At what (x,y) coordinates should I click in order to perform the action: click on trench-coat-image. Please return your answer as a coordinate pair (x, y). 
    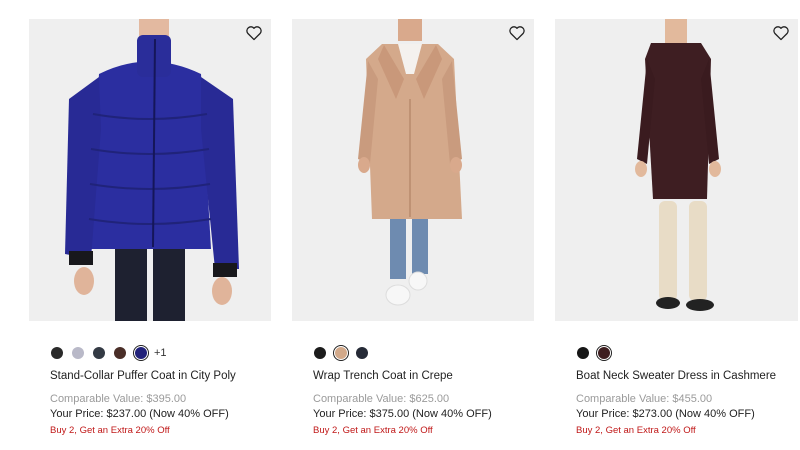
    Looking at the image, I should click on (410, 162).